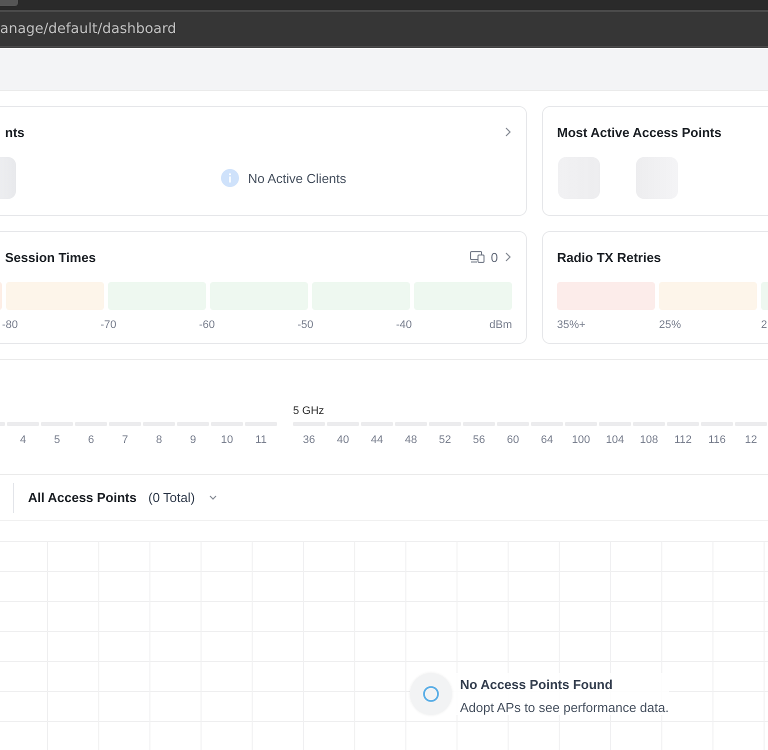 The image size is (768, 750). What do you see at coordinates (384, 29) in the screenshot?
I see `address-bar: anage/default/dashboard` at bounding box center [384, 29].